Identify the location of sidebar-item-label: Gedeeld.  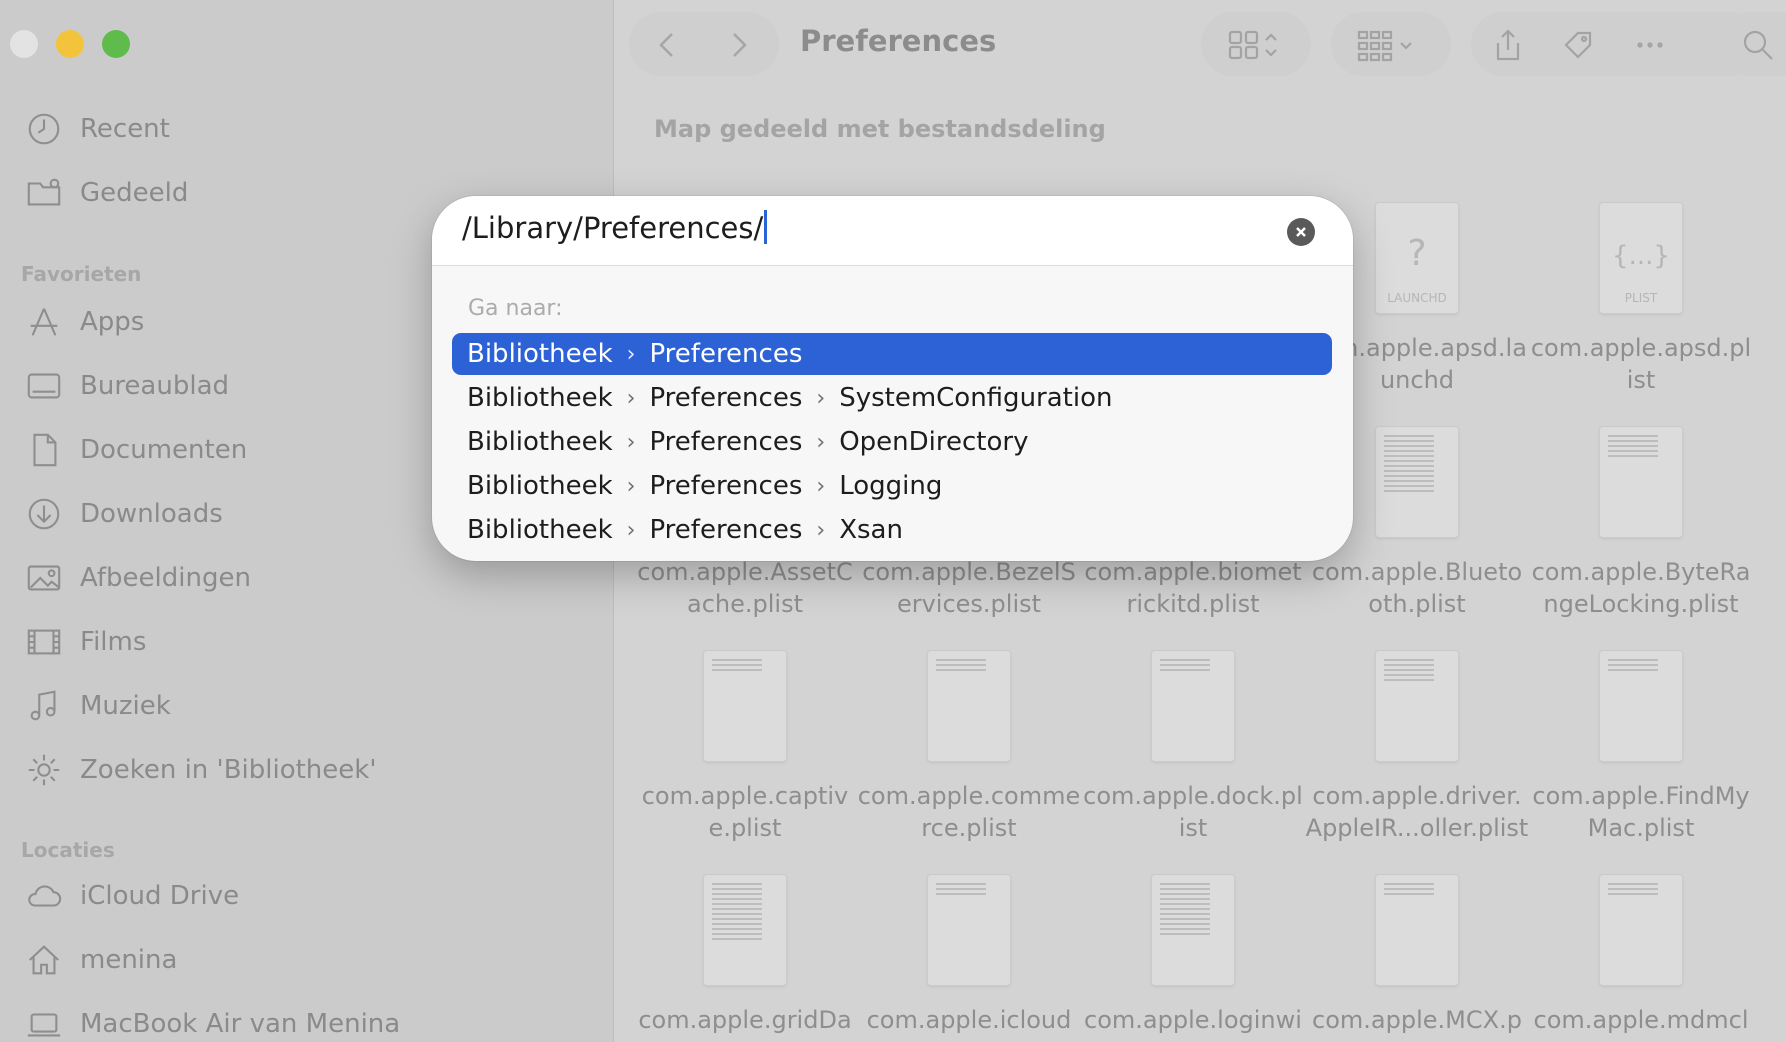
(134, 193).